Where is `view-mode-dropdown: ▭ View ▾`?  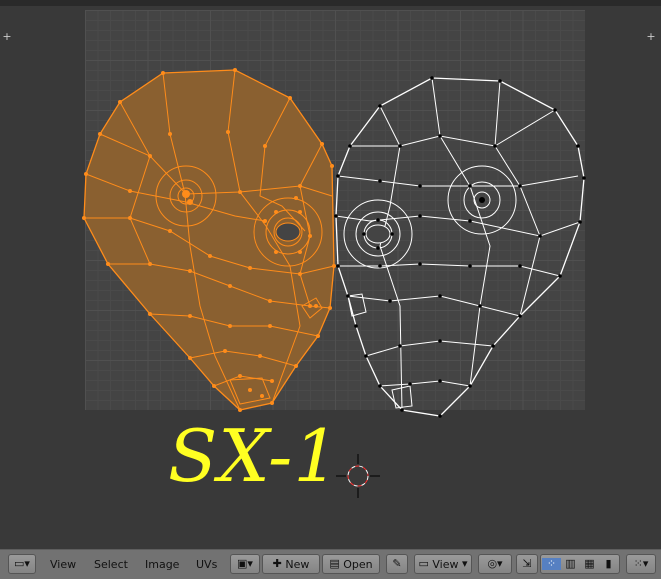
view-mode-dropdown: ▭ View ▾ is located at coordinates (443, 564).